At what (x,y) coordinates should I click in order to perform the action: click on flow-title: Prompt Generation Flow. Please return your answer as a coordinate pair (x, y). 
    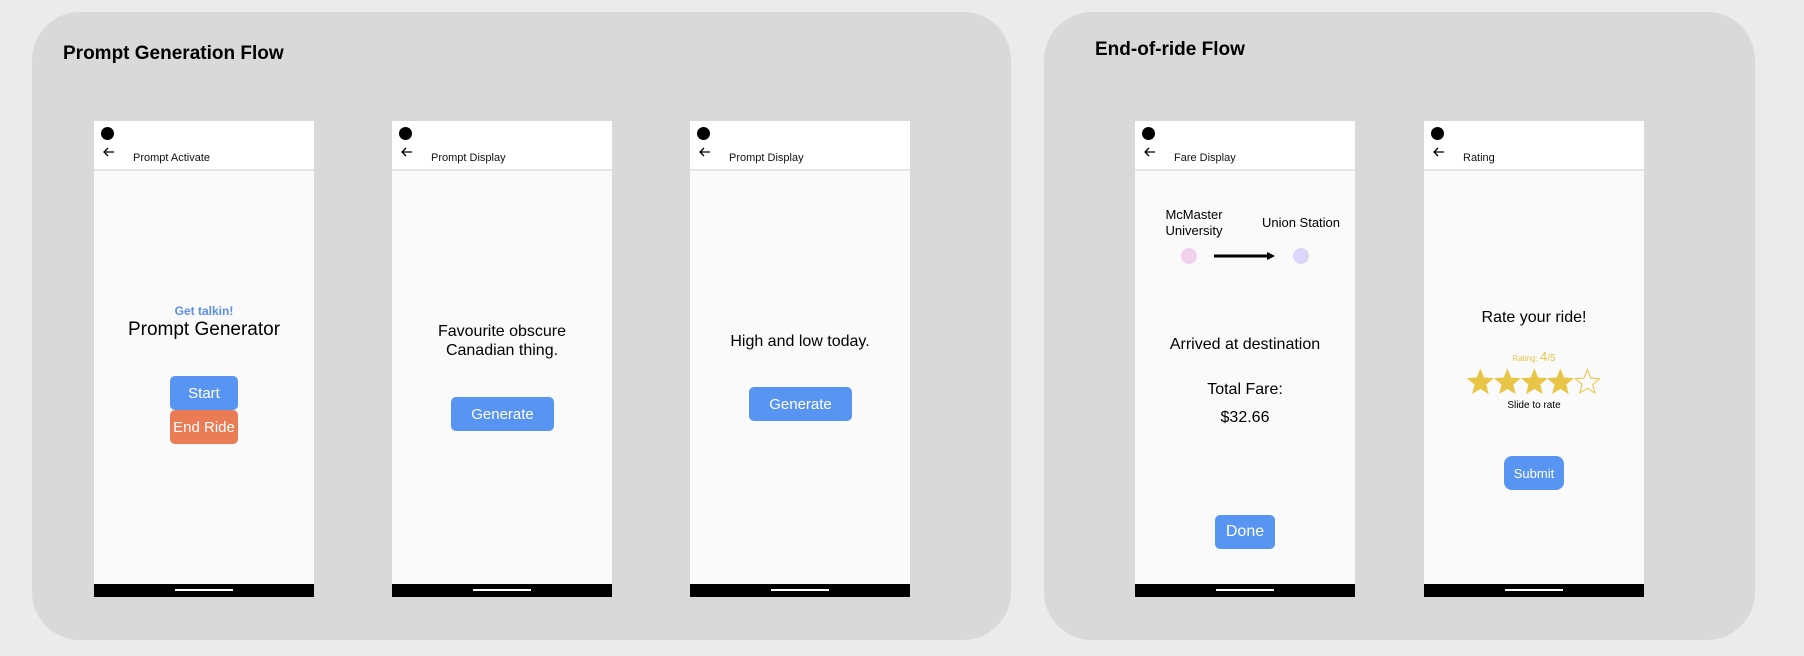
    Looking at the image, I should click on (173, 53).